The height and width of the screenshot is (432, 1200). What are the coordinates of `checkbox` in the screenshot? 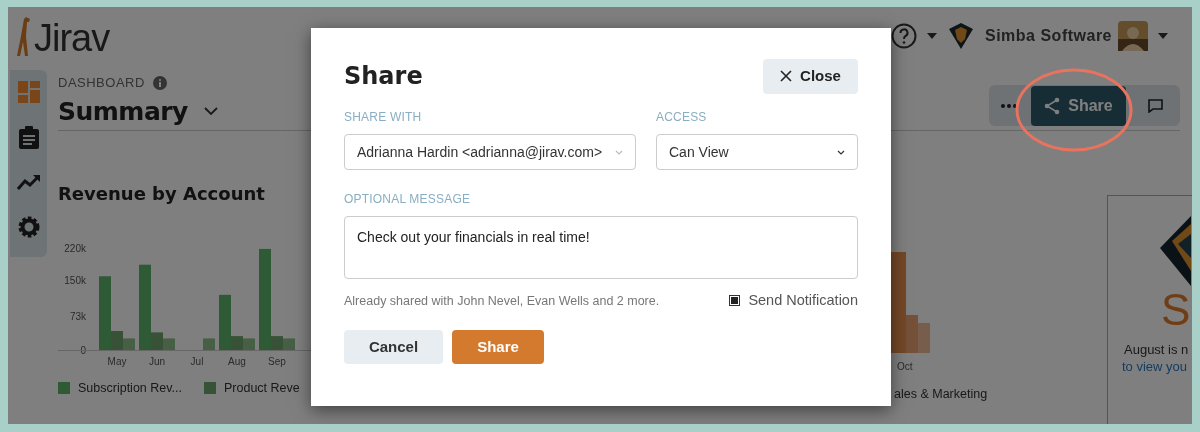 It's located at (735, 301).